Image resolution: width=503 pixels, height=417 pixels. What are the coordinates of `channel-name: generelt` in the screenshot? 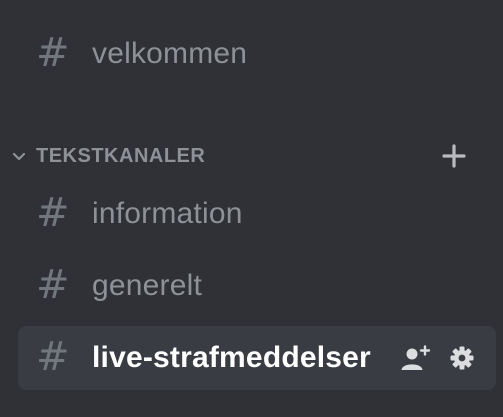 It's located at (147, 285).